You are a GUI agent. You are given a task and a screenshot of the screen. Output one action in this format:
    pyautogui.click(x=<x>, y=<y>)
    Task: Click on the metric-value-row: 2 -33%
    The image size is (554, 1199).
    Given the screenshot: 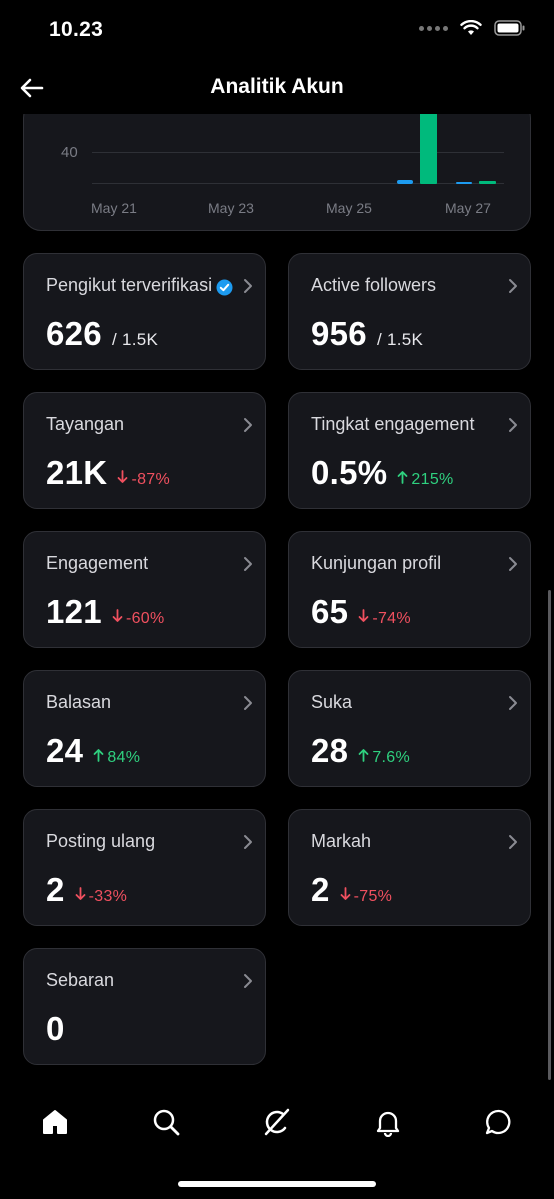 What is the action you would take?
    pyautogui.click(x=86, y=890)
    